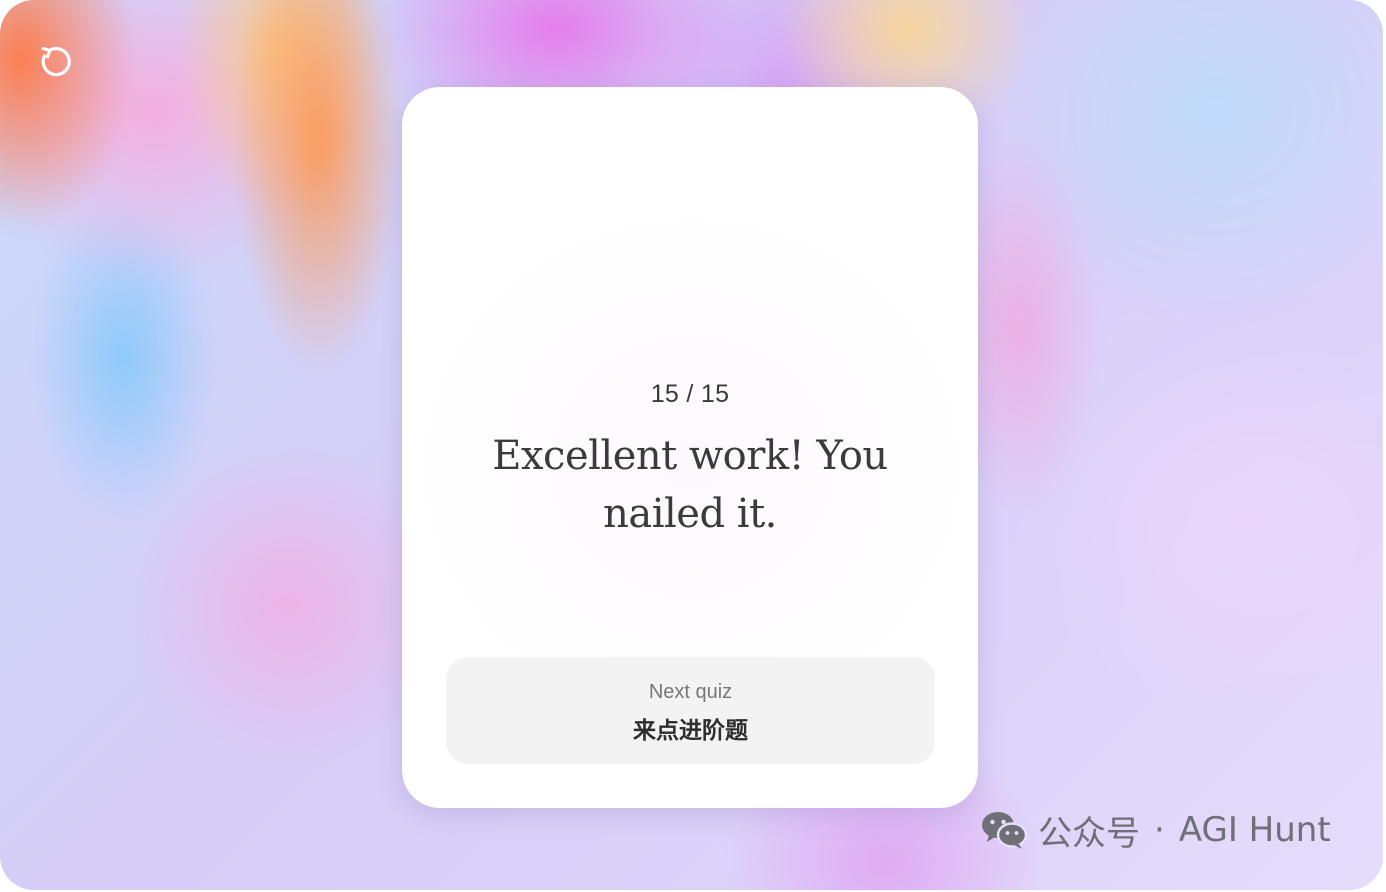 The width and height of the screenshot is (1386, 892). Describe the element at coordinates (1254, 830) in the screenshot. I see `watermark-name: AGI Hunt` at that location.